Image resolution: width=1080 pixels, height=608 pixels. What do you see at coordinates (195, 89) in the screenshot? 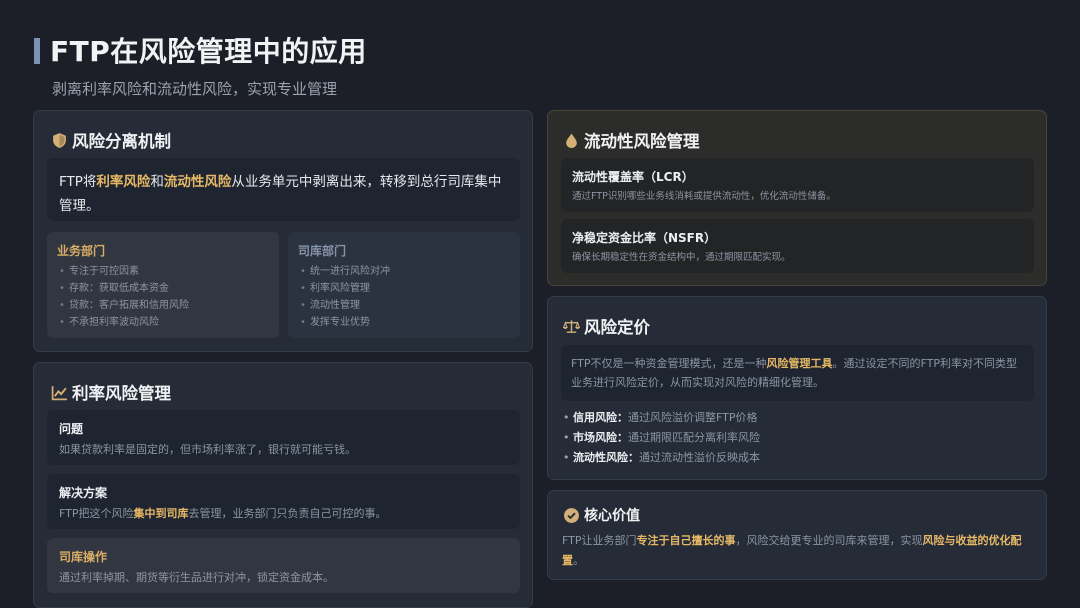
I see `page-subtitle: 剥离利率风险和流动性风险，实现专业管理` at bounding box center [195, 89].